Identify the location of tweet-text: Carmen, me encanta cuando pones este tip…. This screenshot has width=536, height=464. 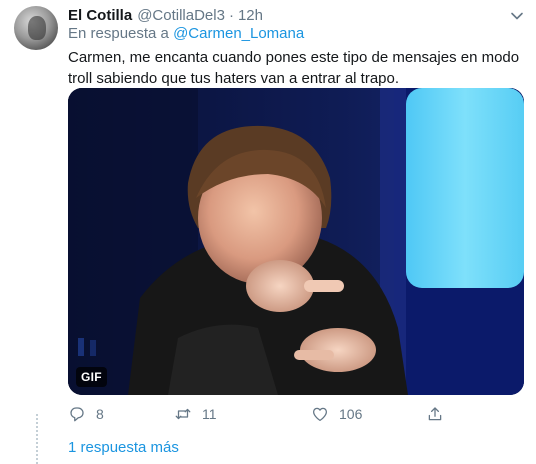
(294, 68).